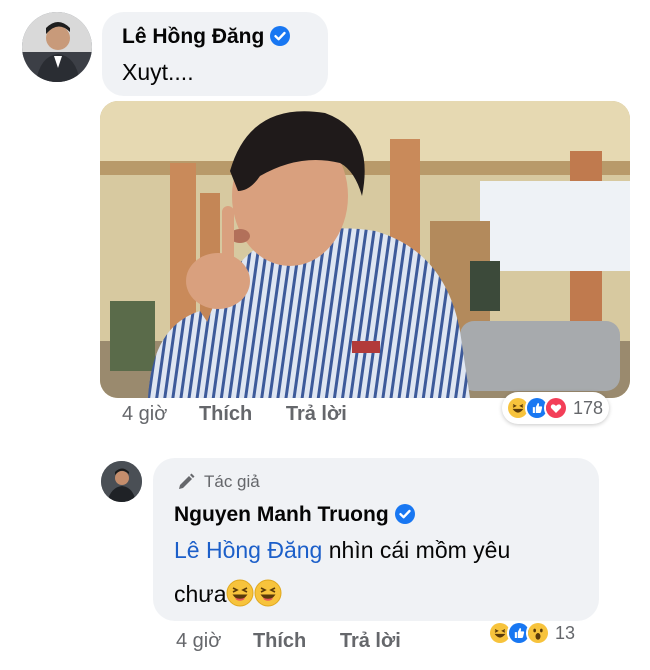 The width and height of the screenshot is (650, 670). What do you see at coordinates (187, 481) in the screenshot?
I see `pencil-icon` at bounding box center [187, 481].